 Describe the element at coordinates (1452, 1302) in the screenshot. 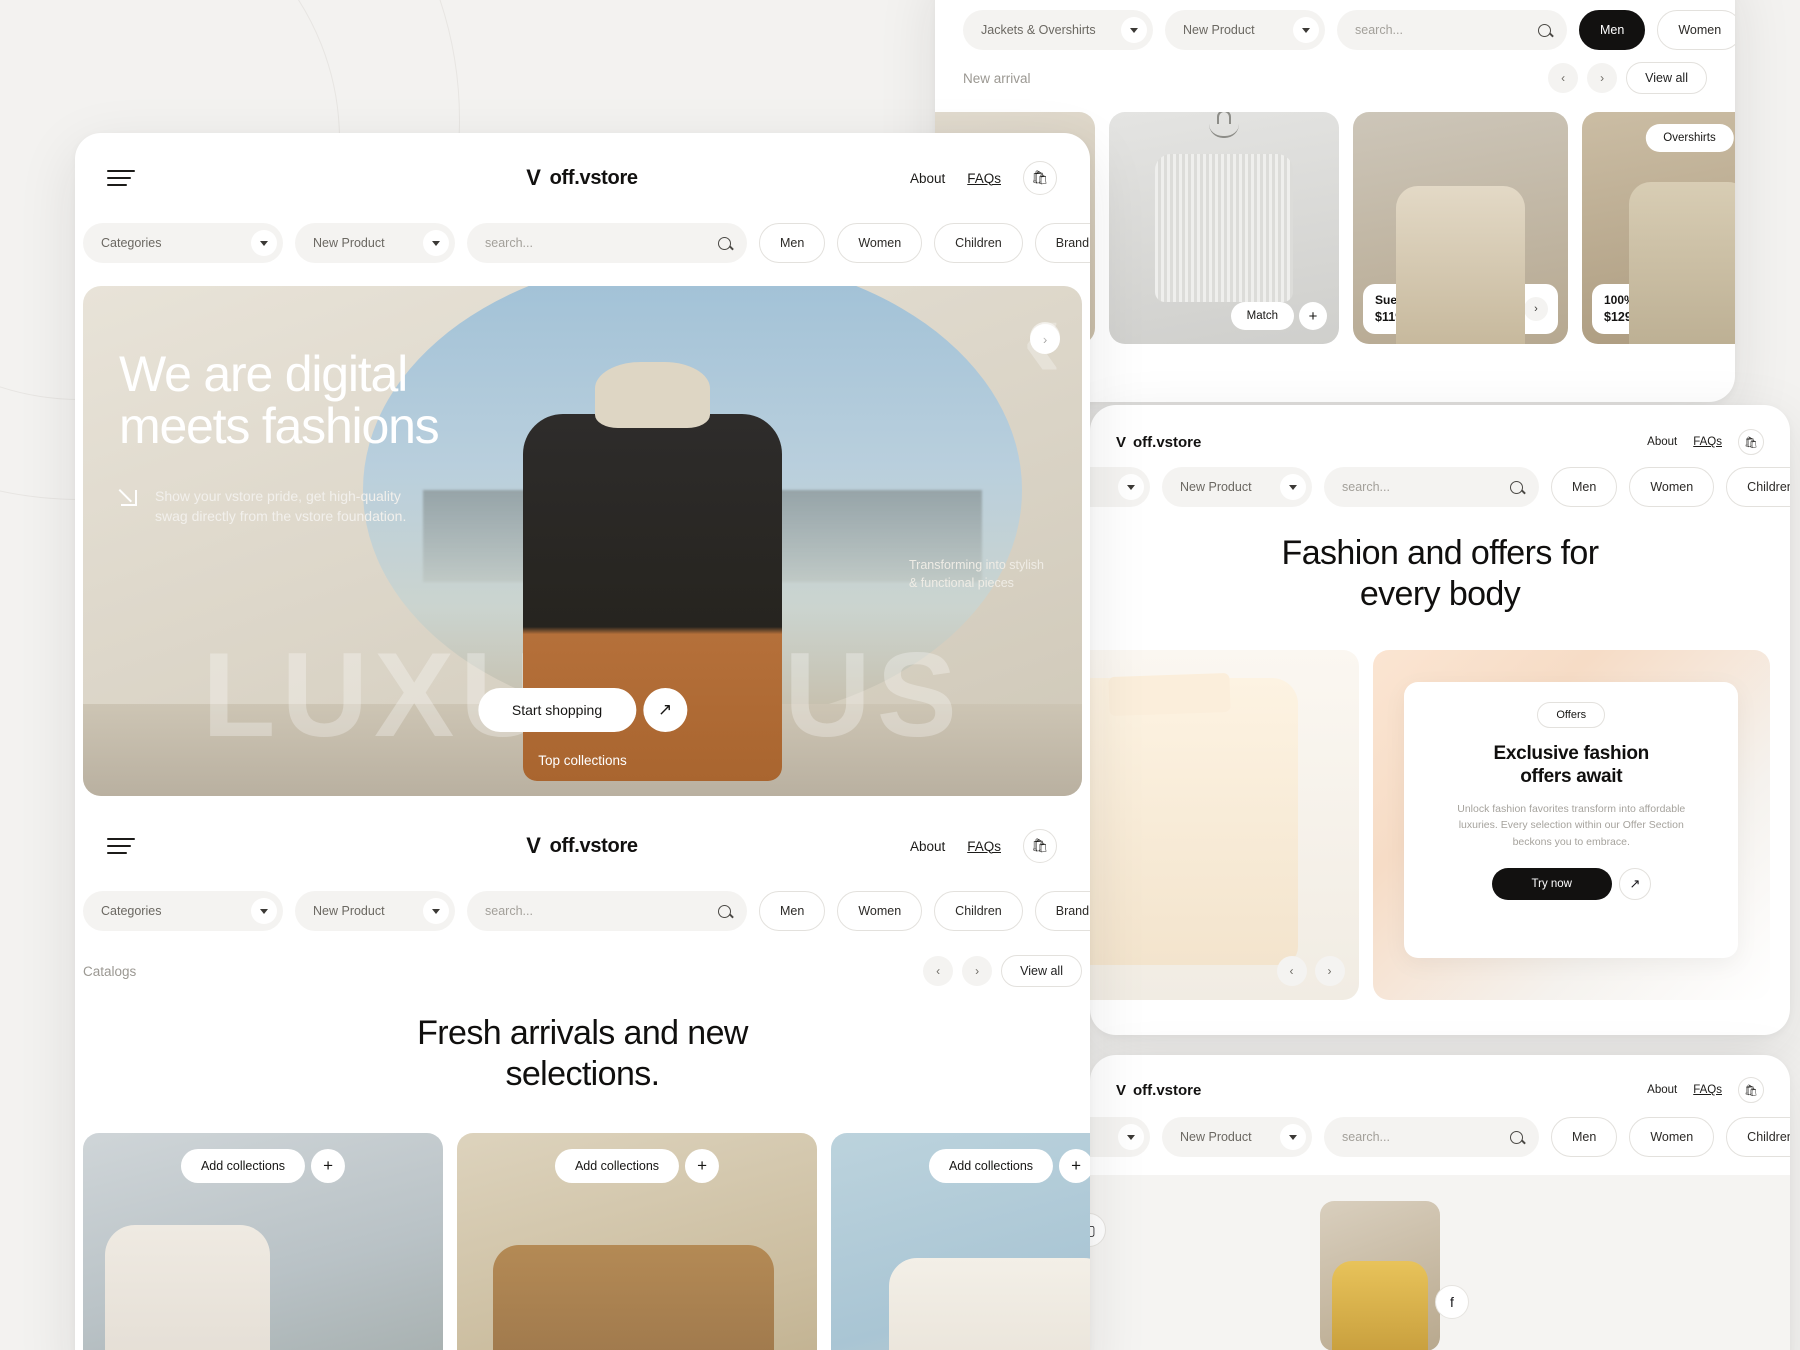

I see `facebook-icon: f` at that location.